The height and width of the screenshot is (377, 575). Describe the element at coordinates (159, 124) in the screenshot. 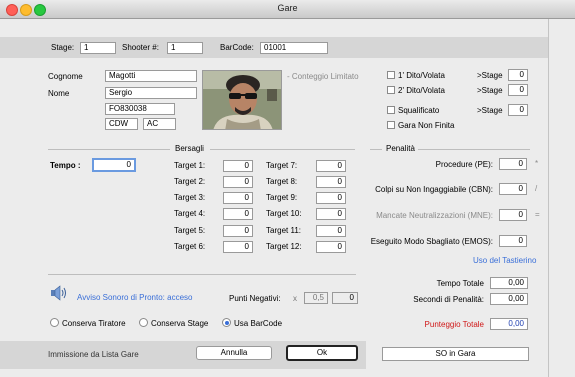

I see `category-field: AC` at that location.